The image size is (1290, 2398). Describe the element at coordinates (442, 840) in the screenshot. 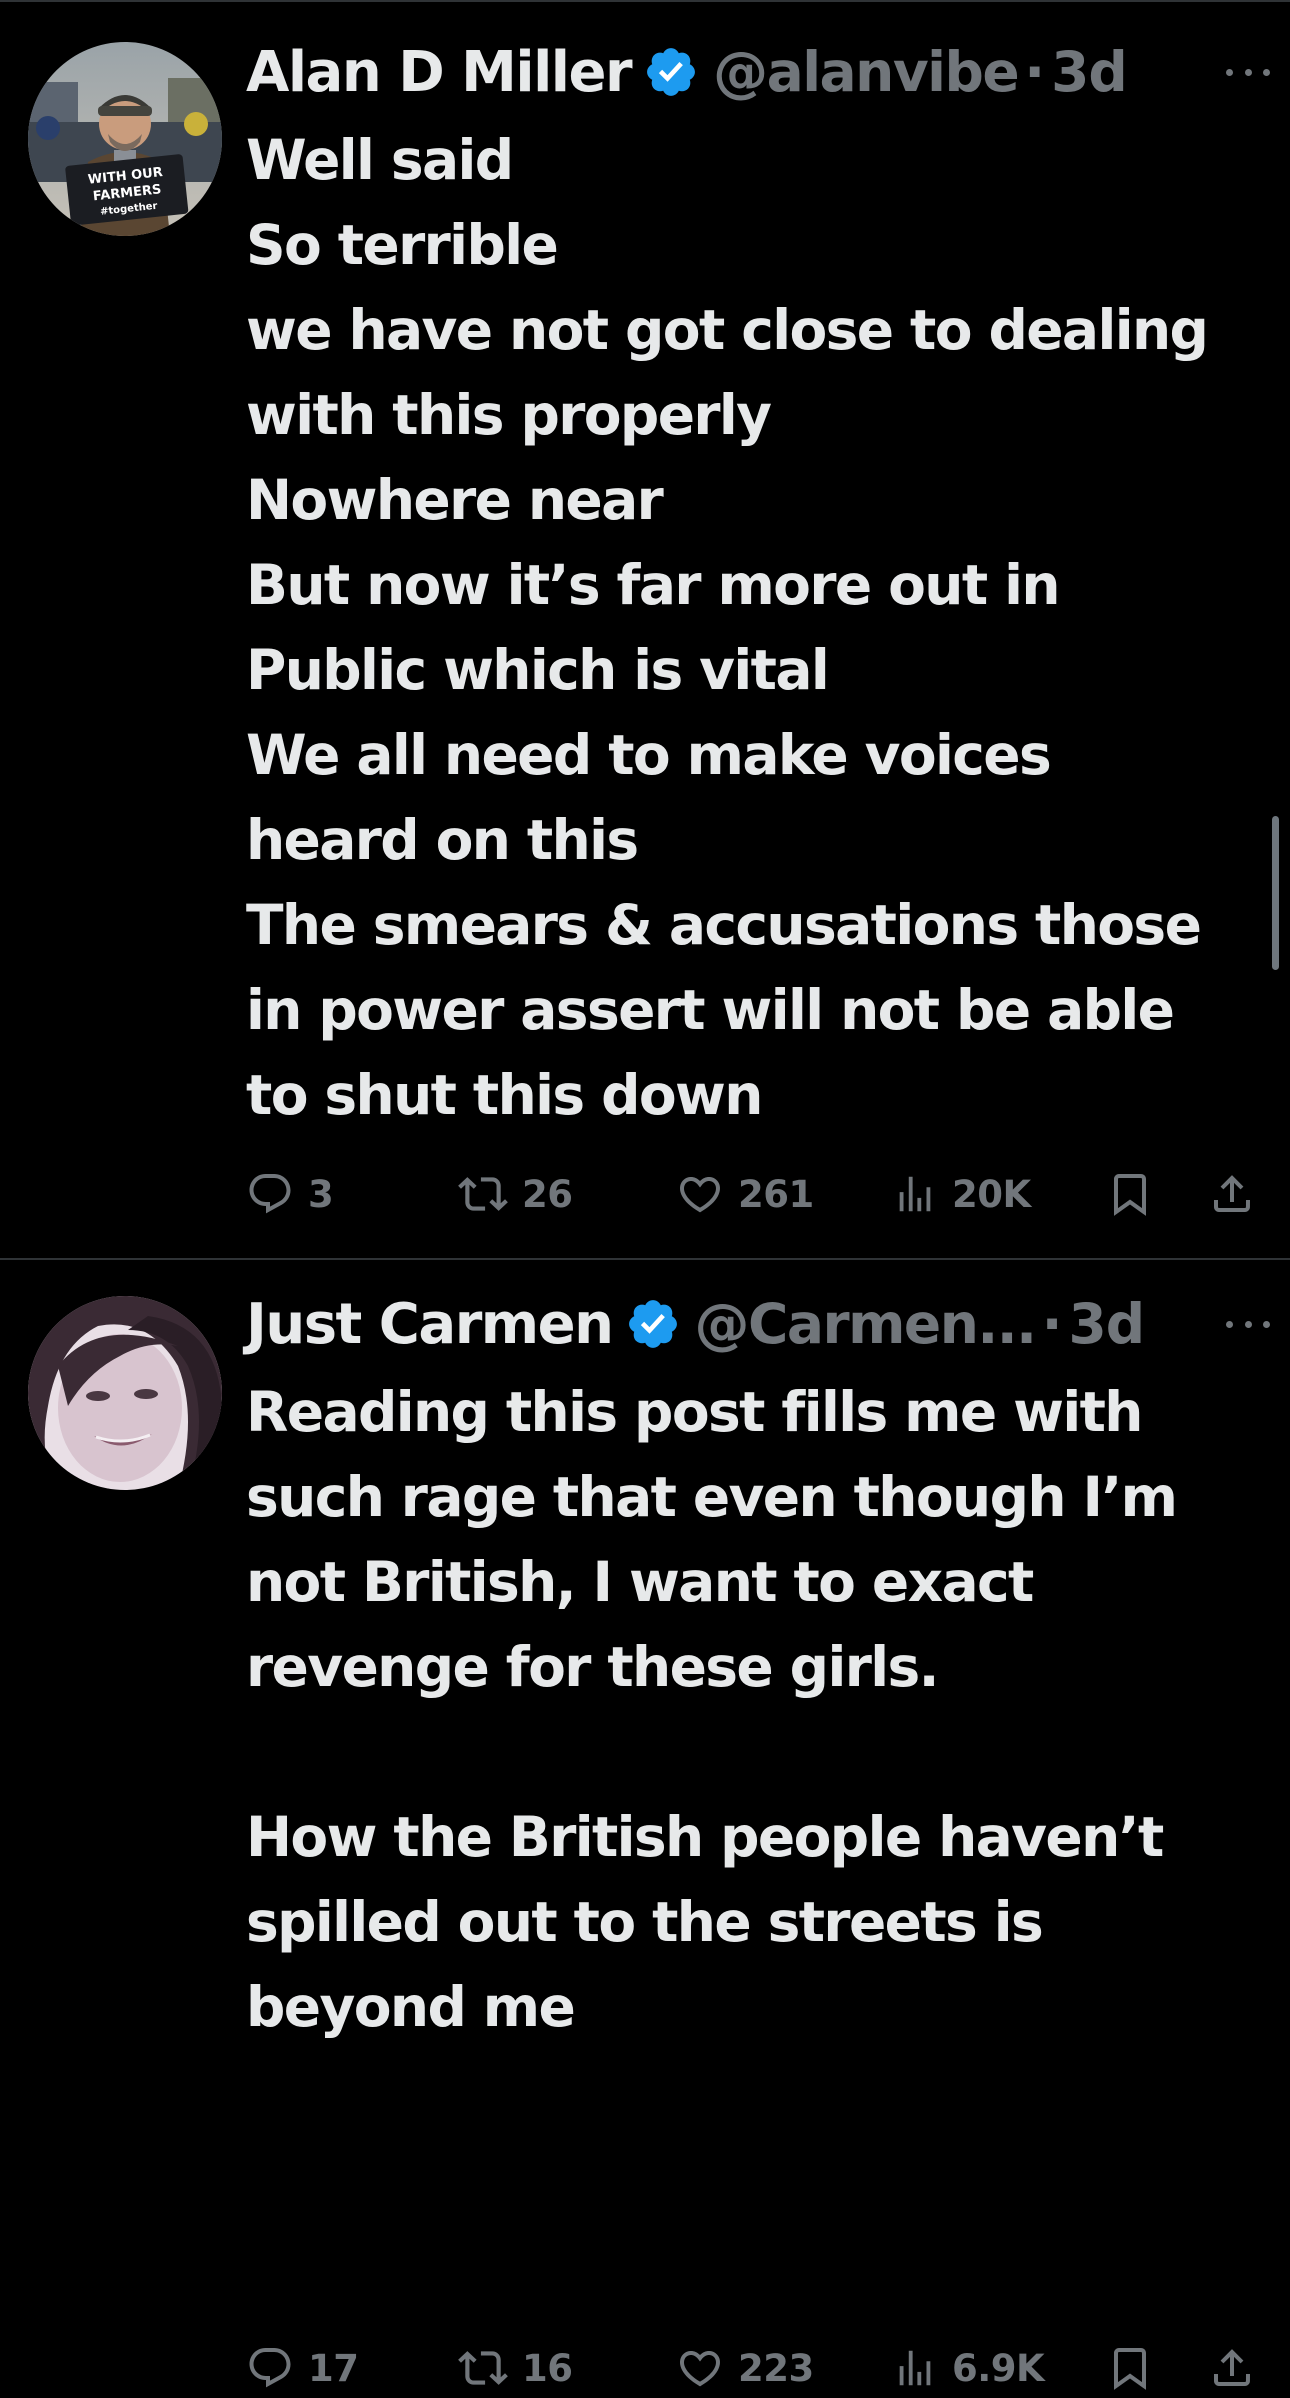

I see `tweet-text-line: heard on this` at that location.